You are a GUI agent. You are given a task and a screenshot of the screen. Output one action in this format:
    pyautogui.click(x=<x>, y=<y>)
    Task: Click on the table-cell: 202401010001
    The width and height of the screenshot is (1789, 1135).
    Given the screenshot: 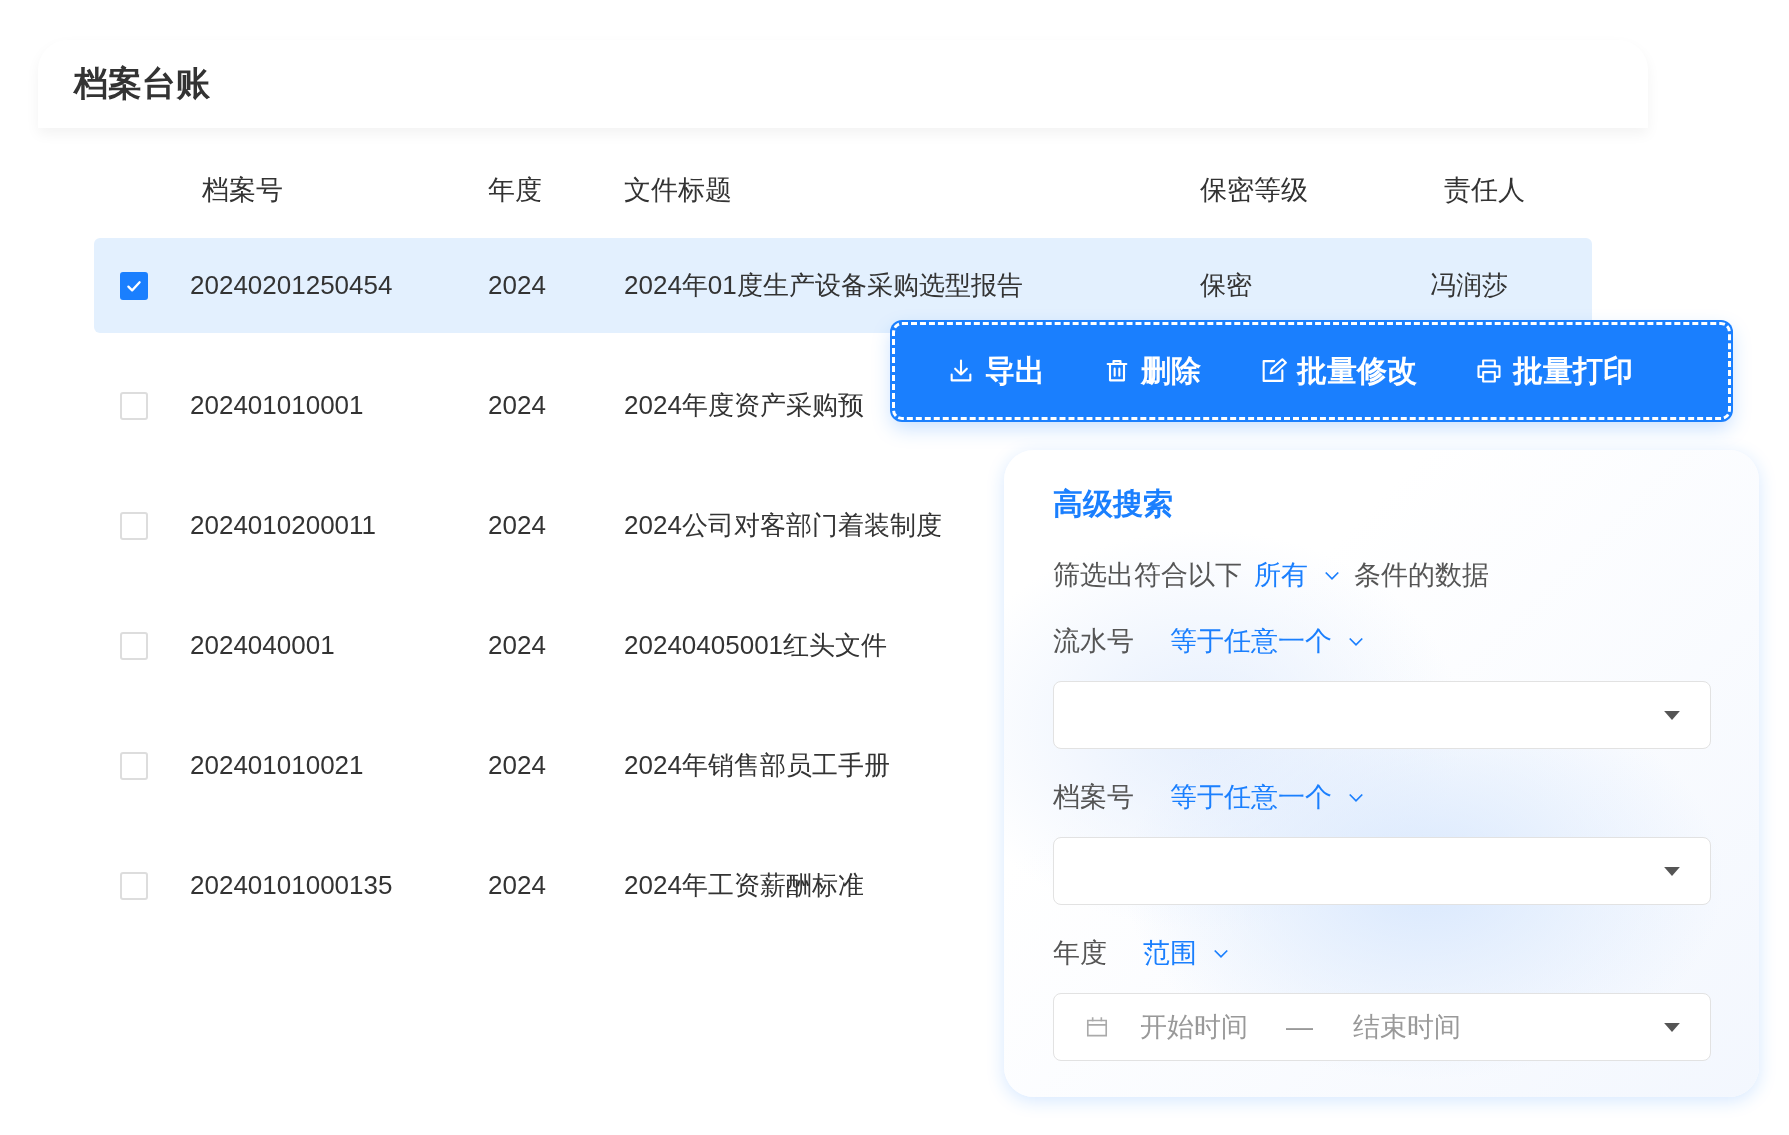 What is the action you would take?
    pyautogui.click(x=277, y=405)
    